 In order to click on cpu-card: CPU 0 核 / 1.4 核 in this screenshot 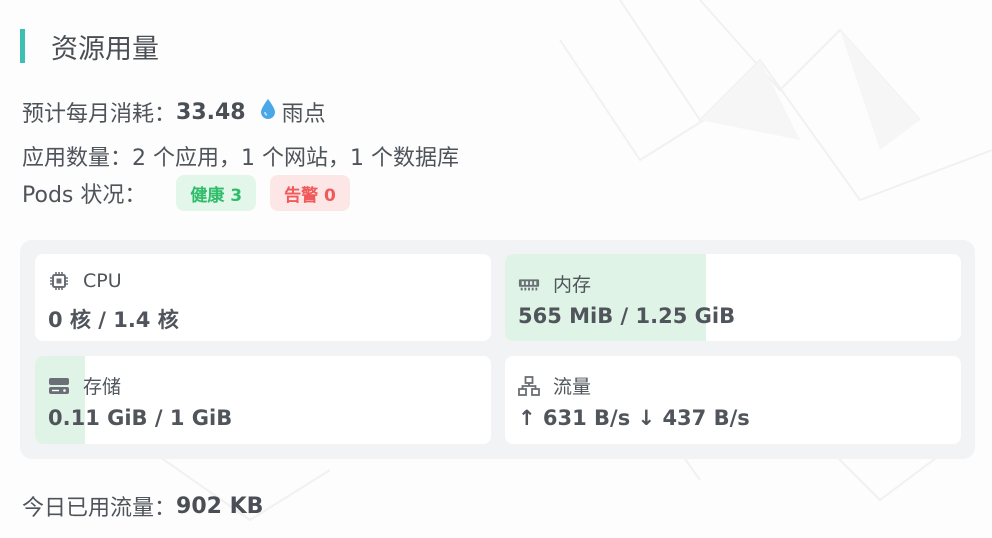, I will do `click(263, 297)`.